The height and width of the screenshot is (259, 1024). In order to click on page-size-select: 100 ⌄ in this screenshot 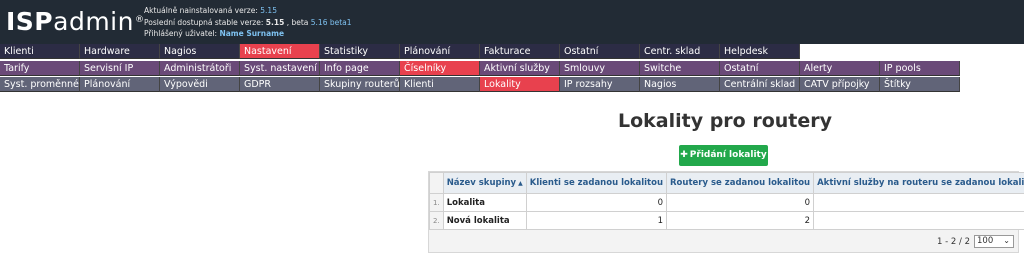, I will do `click(994, 241)`.